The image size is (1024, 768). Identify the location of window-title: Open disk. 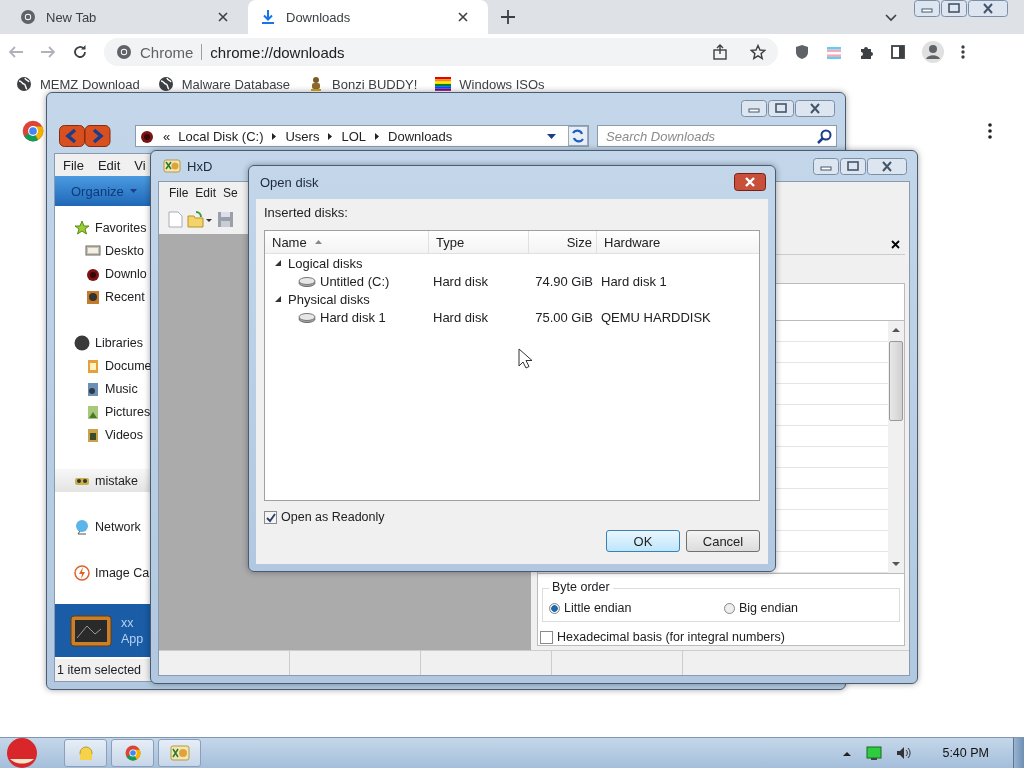
(289, 182).